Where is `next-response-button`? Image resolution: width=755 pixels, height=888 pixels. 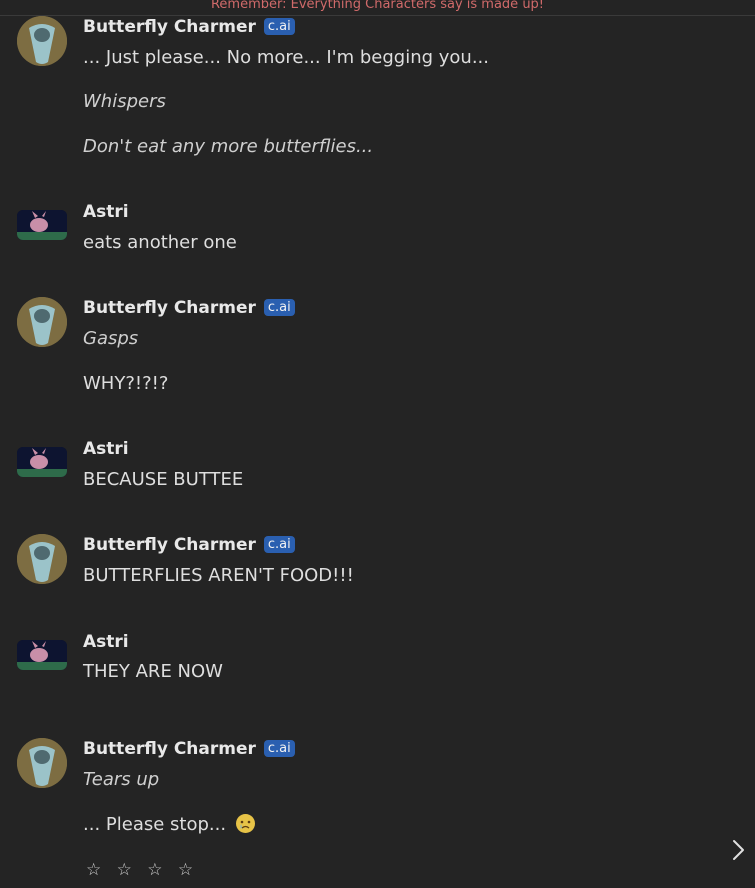 next-response-button is located at coordinates (739, 852).